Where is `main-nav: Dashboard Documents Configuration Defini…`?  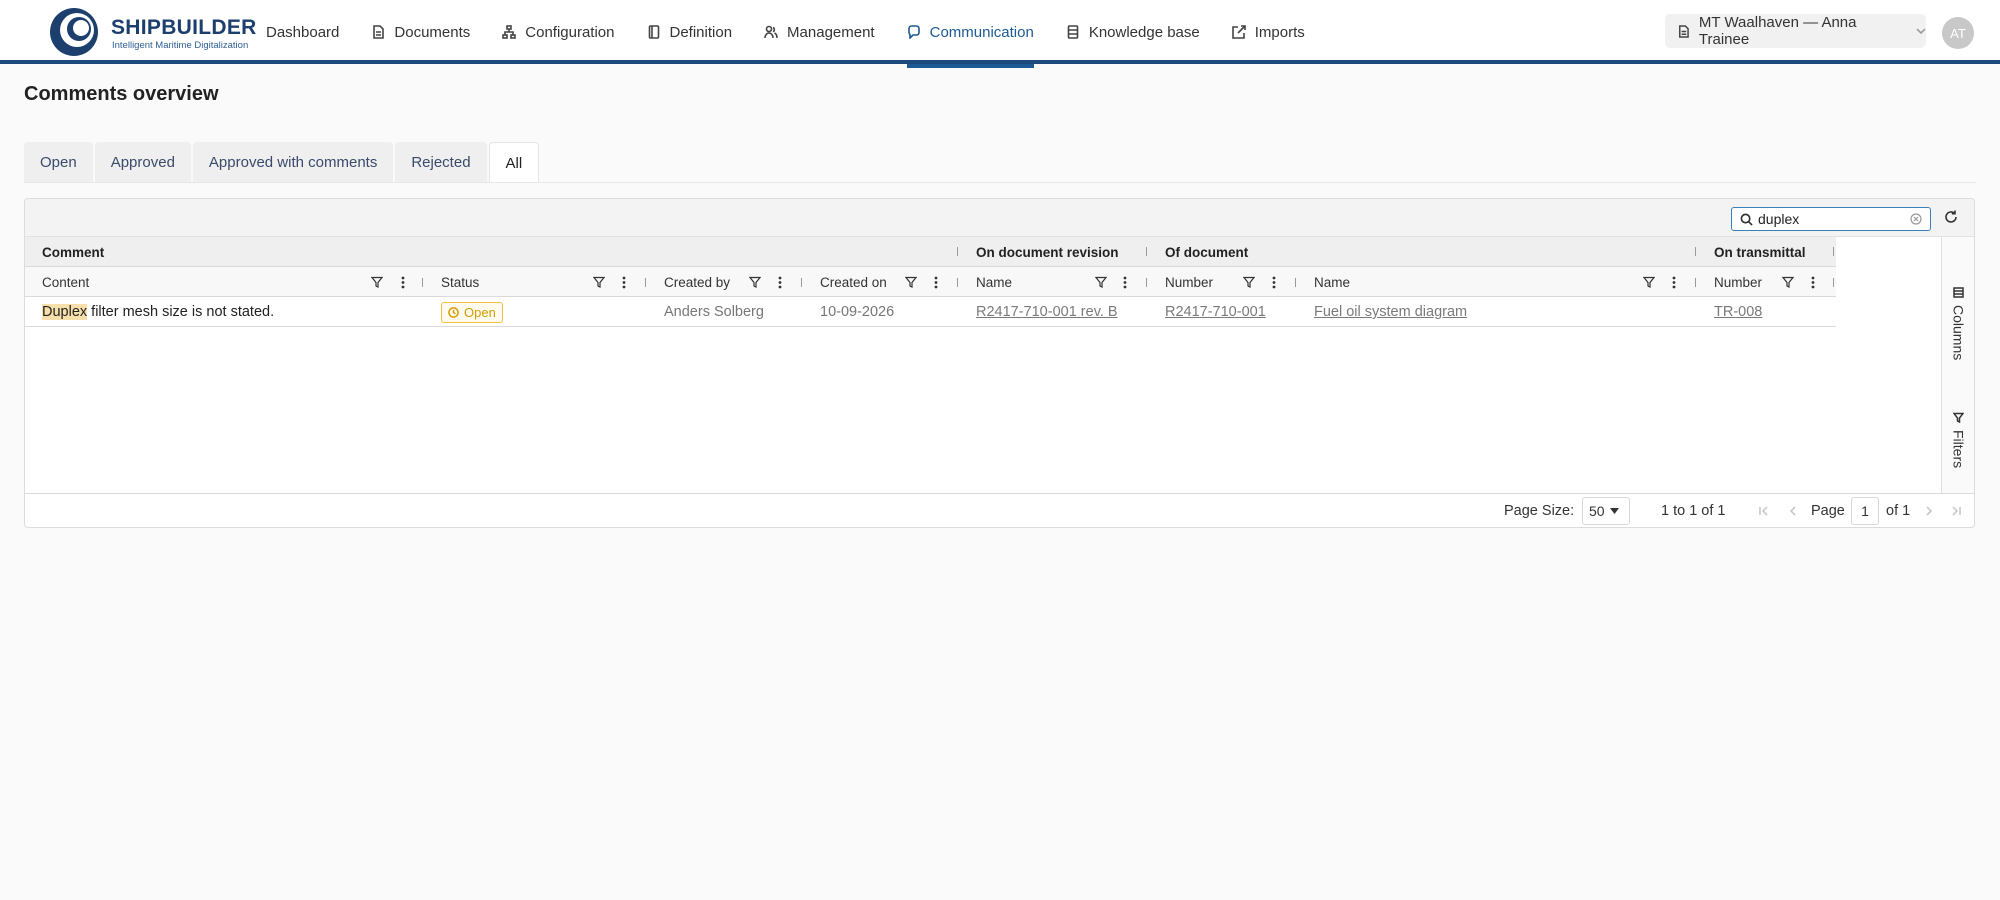 main-nav: Dashboard Documents Configuration Defini… is located at coordinates (785, 34).